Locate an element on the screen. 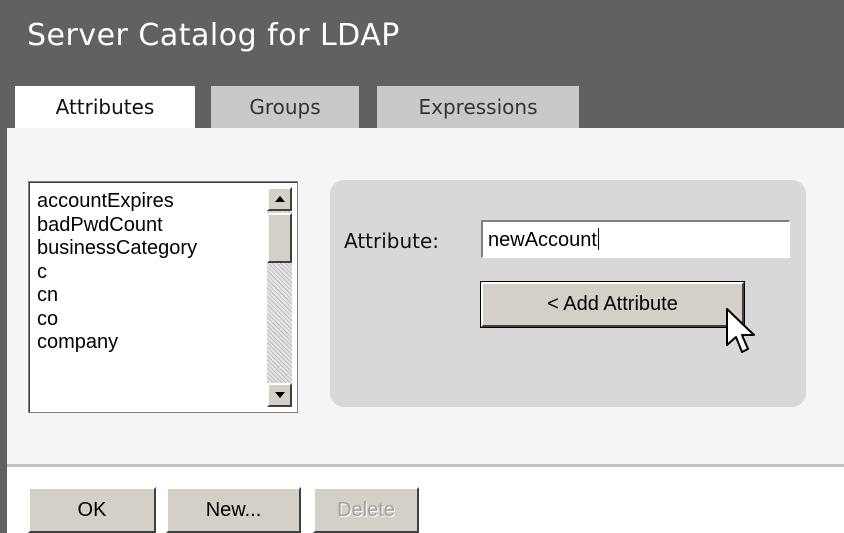  attribute-input-value: newAccount is located at coordinates (542, 240).